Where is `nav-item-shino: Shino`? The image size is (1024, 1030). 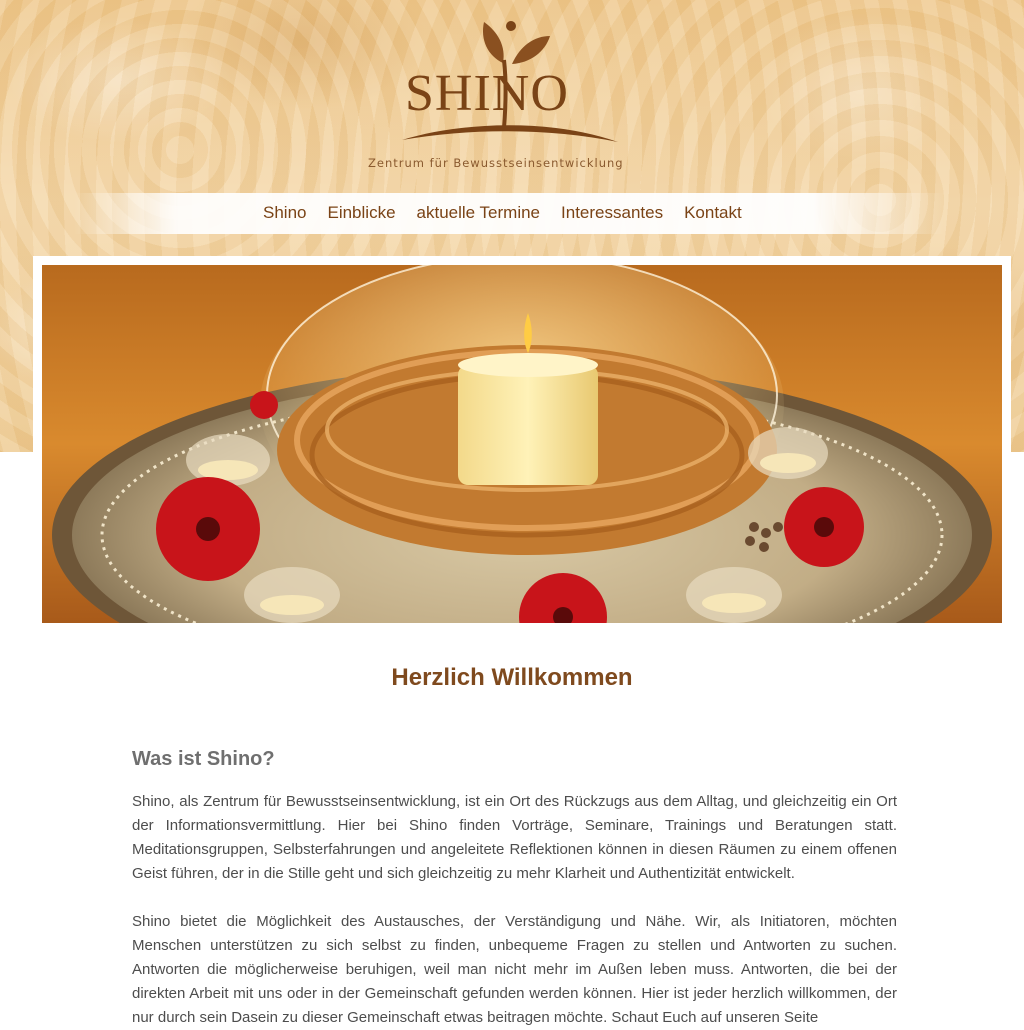 nav-item-shino: Shino is located at coordinates (284, 213).